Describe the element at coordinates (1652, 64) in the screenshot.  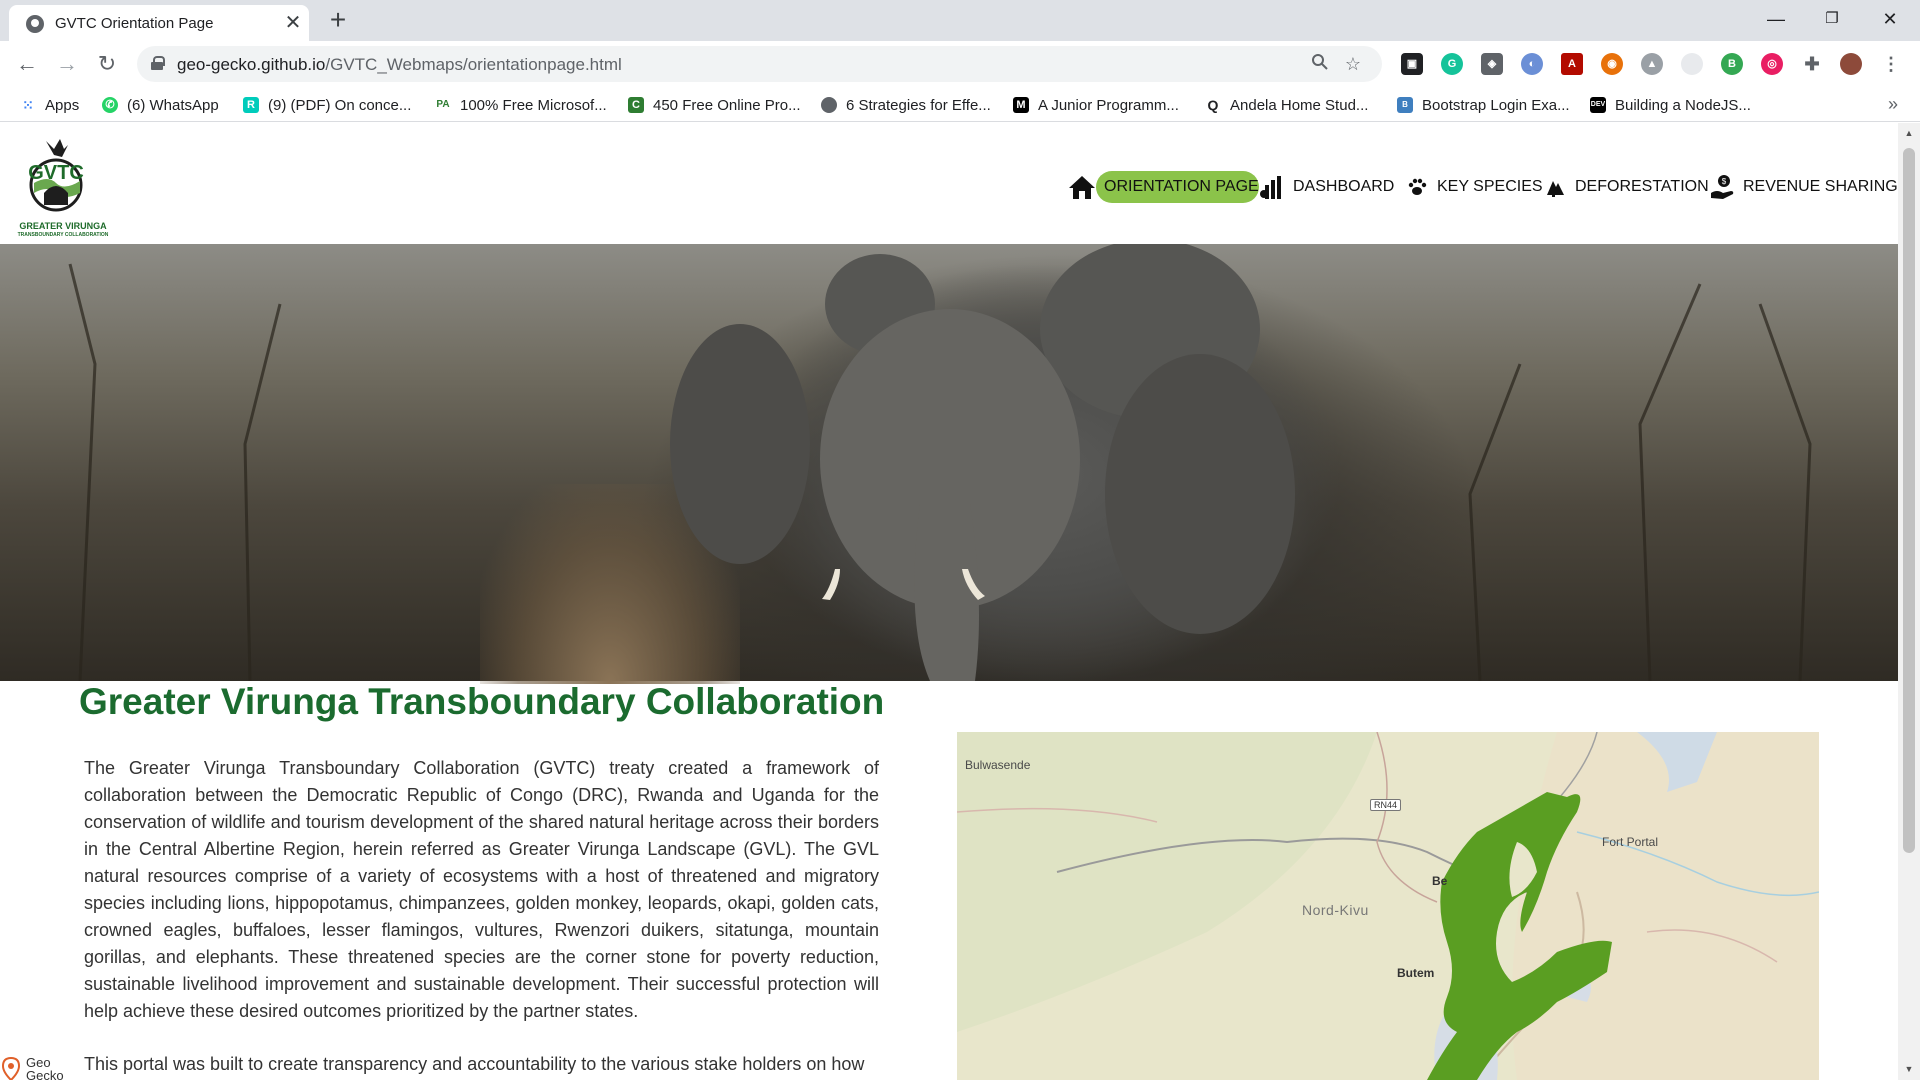
I see `drive-icon: ▲` at that location.